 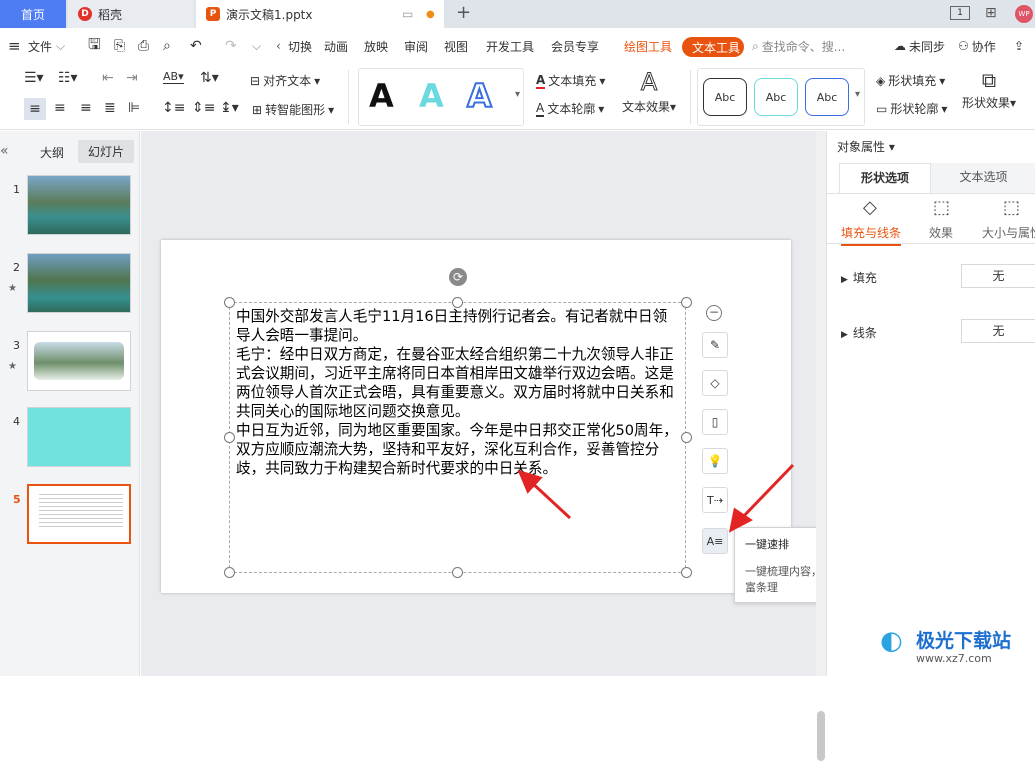 I want to click on menu-switch: 切换, so click(x=300, y=46).